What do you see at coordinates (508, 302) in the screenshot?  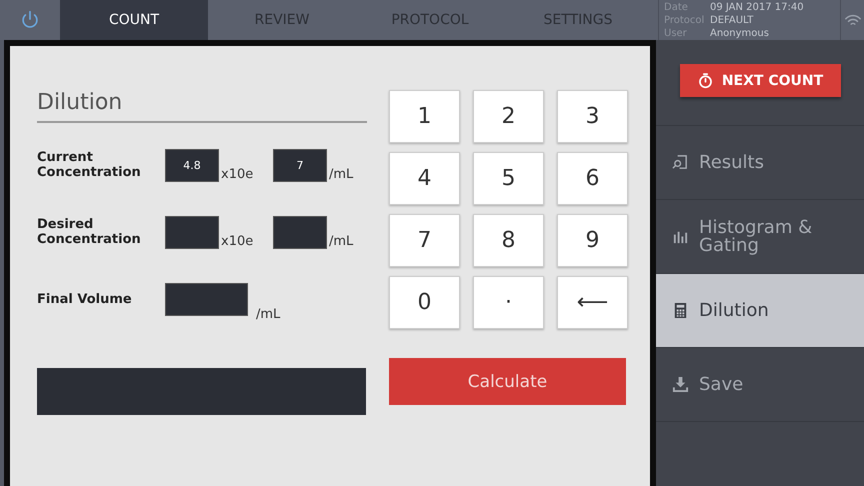 I see `keypad-key: ·` at bounding box center [508, 302].